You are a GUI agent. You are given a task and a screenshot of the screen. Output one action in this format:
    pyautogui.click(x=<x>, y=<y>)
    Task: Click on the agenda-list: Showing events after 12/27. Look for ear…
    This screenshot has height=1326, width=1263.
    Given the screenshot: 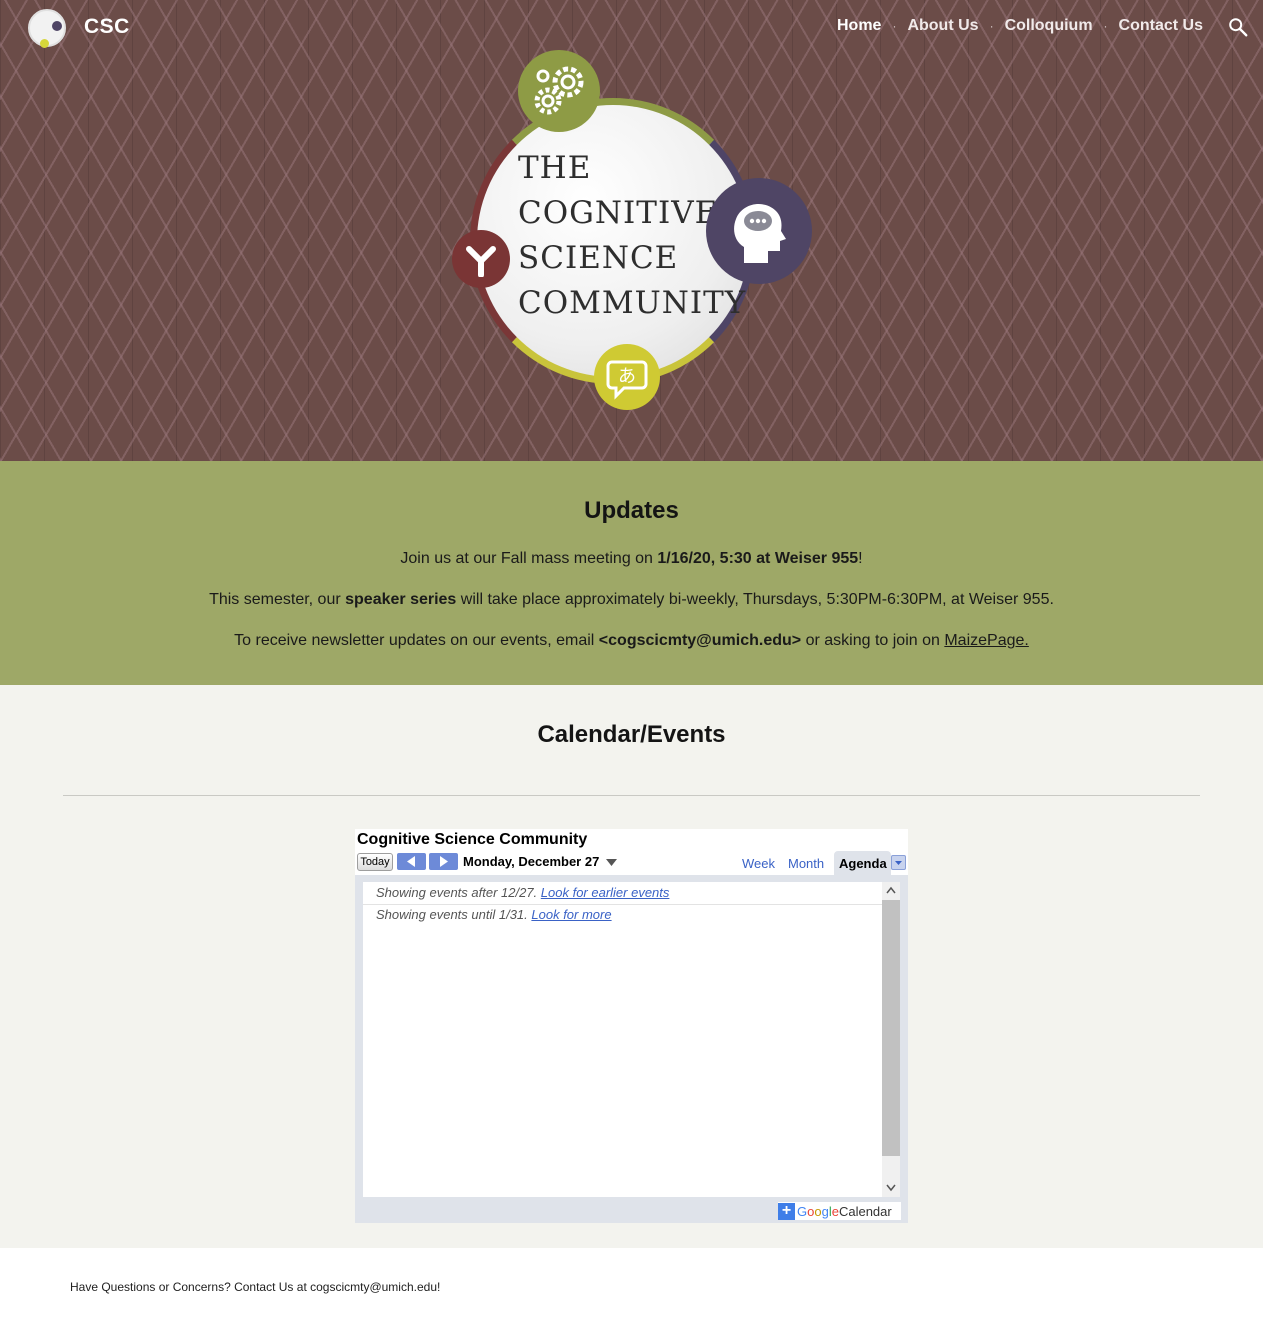 What is the action you would take?
    pyautogui.click(x=622, y=1039)
    